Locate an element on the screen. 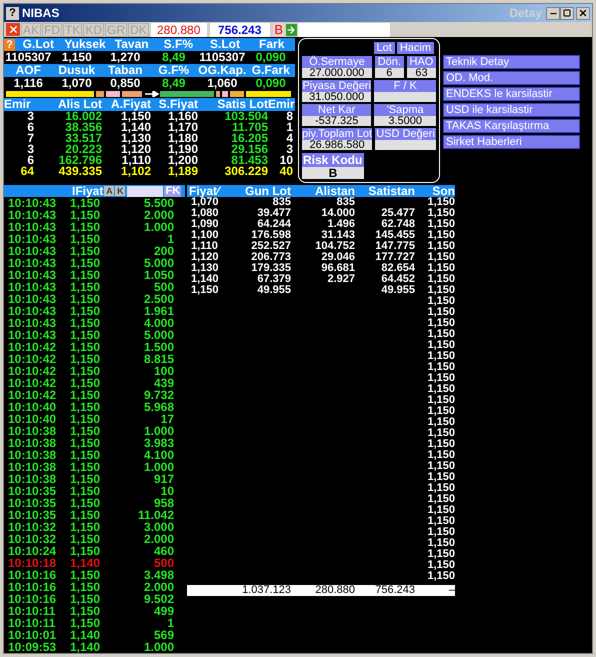 The height and width of the screenshot is (657, 596). order-book-cell-text: 20.223 is located at coordinates (83, 149).